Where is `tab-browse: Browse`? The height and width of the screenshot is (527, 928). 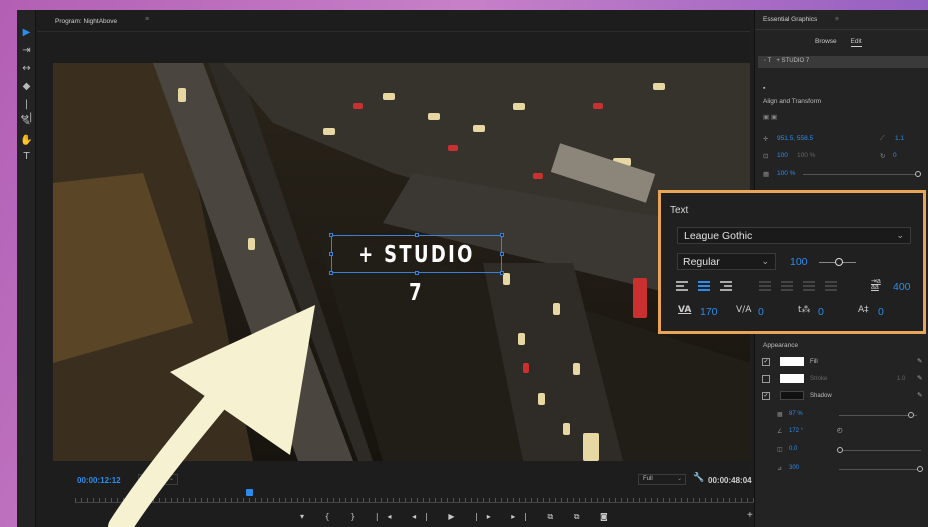 tab-browse: Browse is located at coordinates (826, 41).